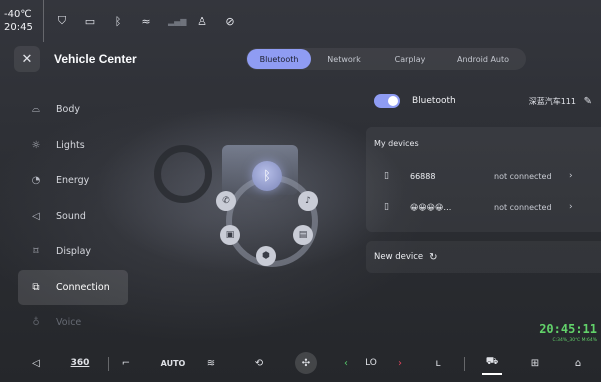  What do you see at coordinates (578, 363) in the screenshot?
I see `home-icon: ⌂` at bounding box center [578, 363].